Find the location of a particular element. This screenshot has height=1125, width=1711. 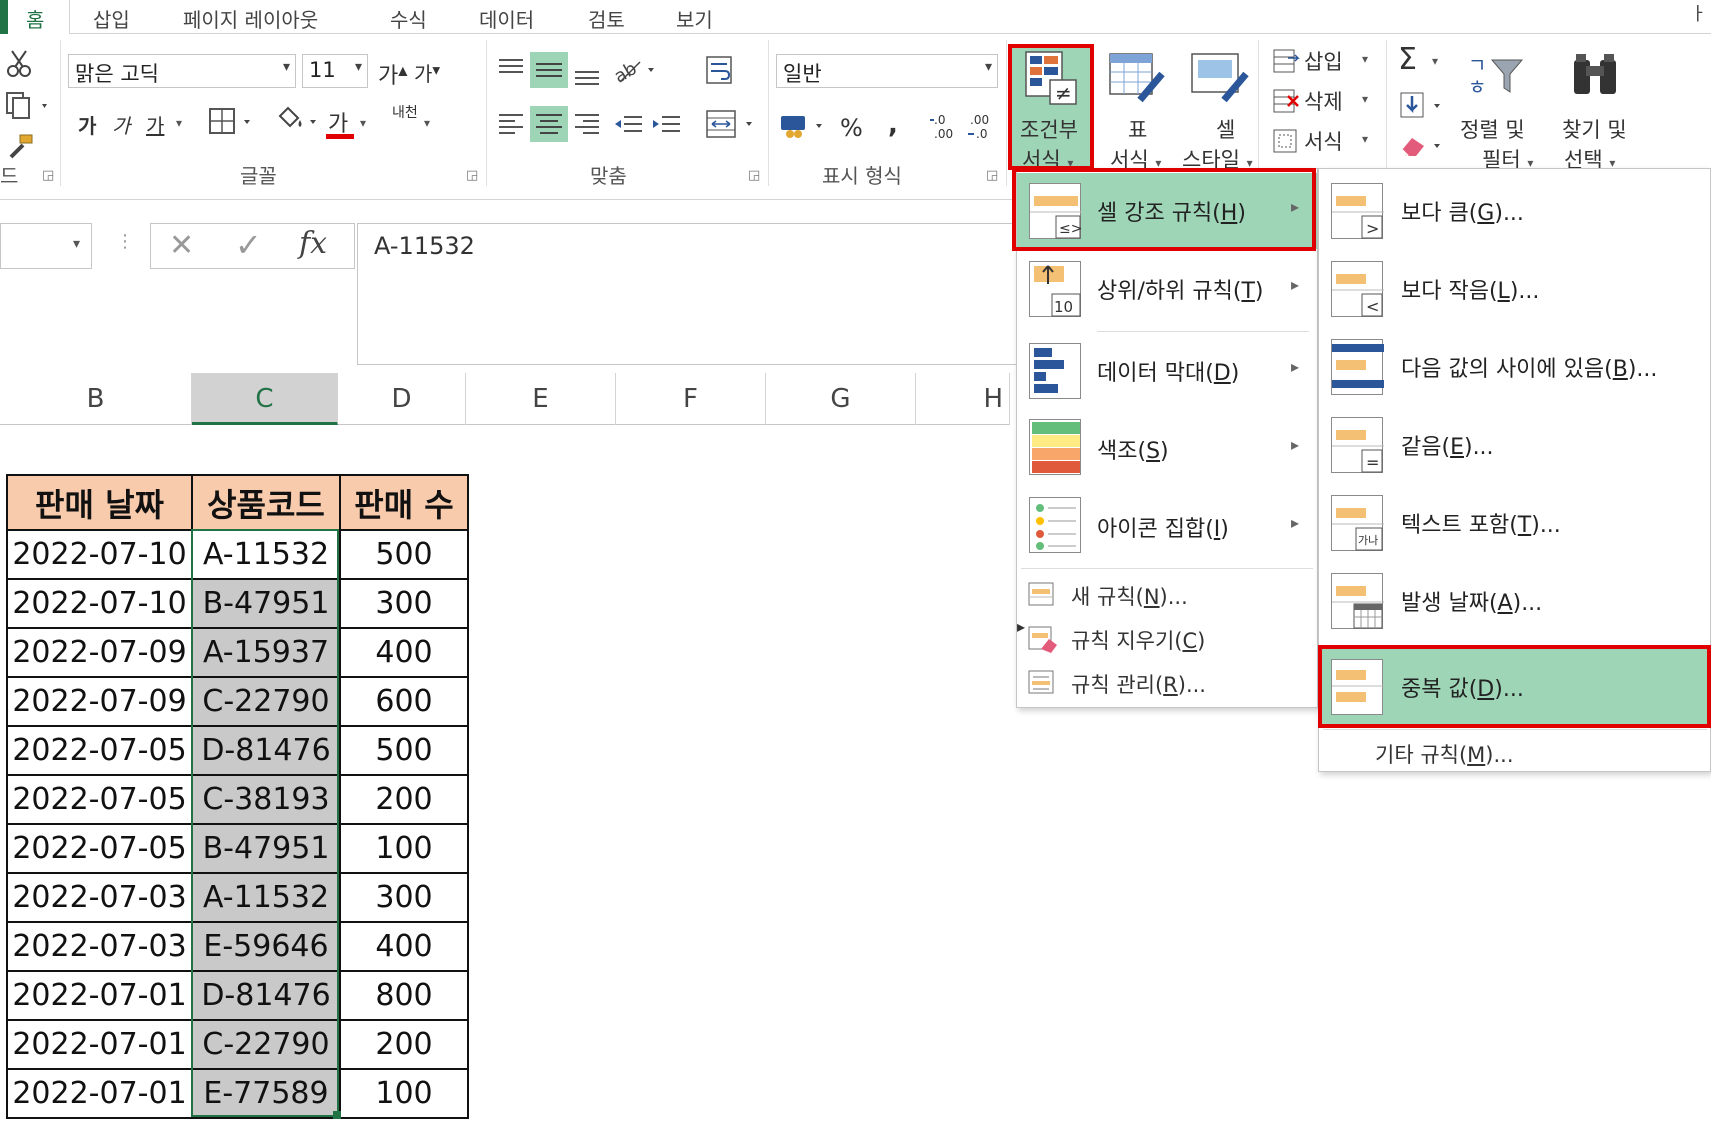

column-header-b: B is located at coordinates (96, 399).